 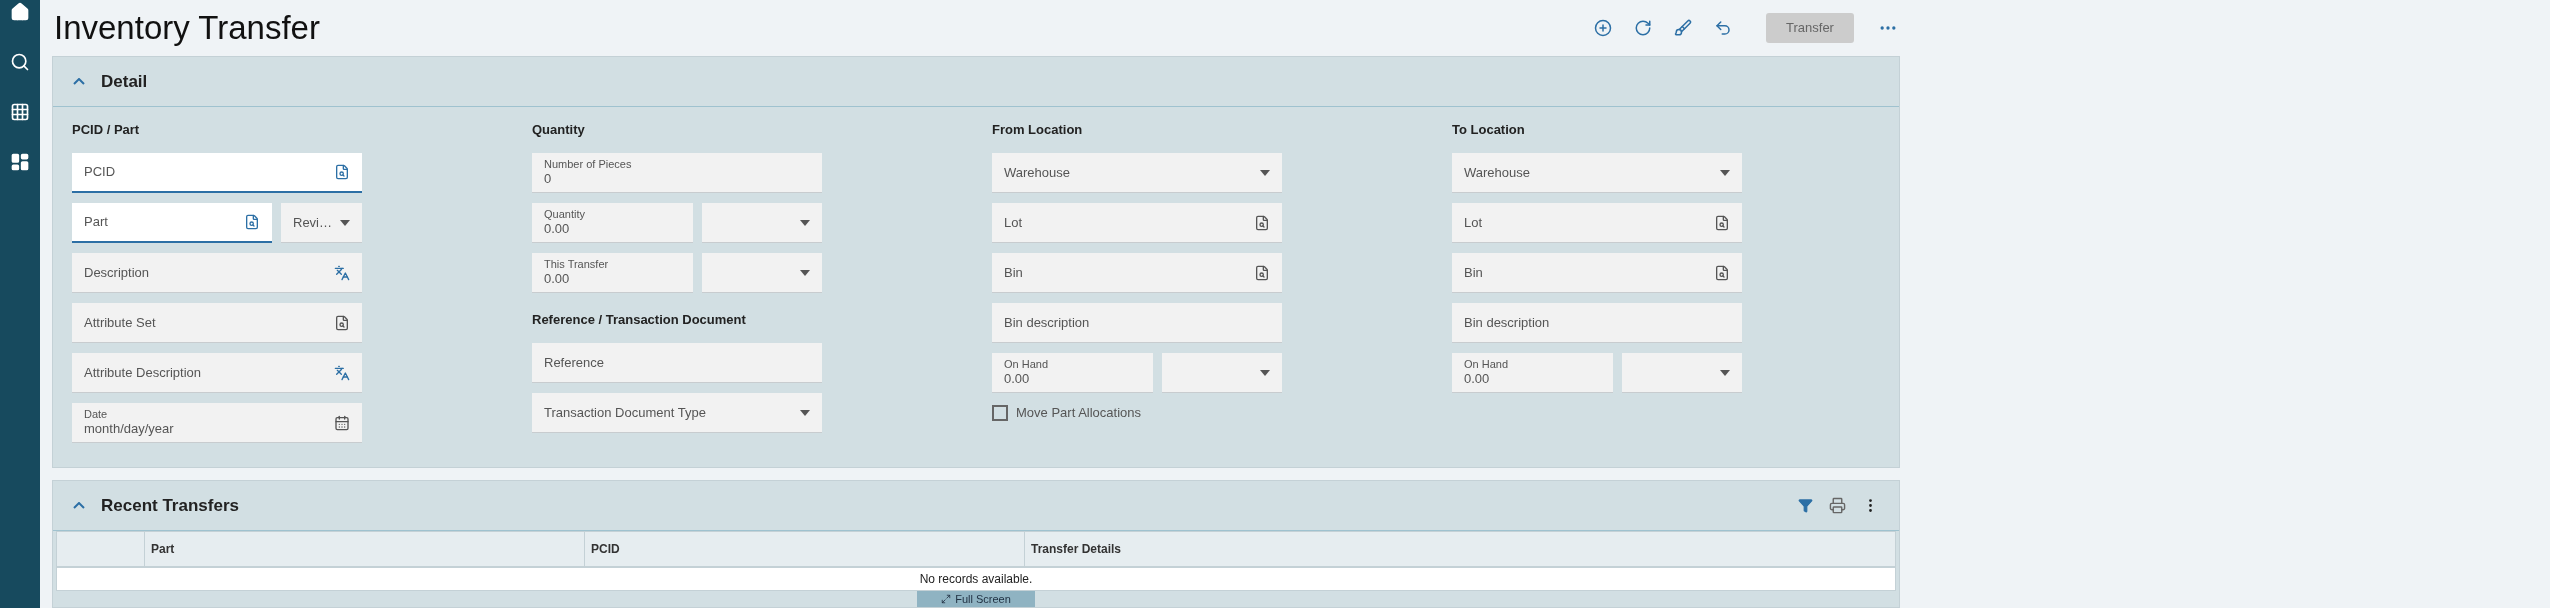 I want to click on field-placeholder: Part, so click(x=96, y=222).